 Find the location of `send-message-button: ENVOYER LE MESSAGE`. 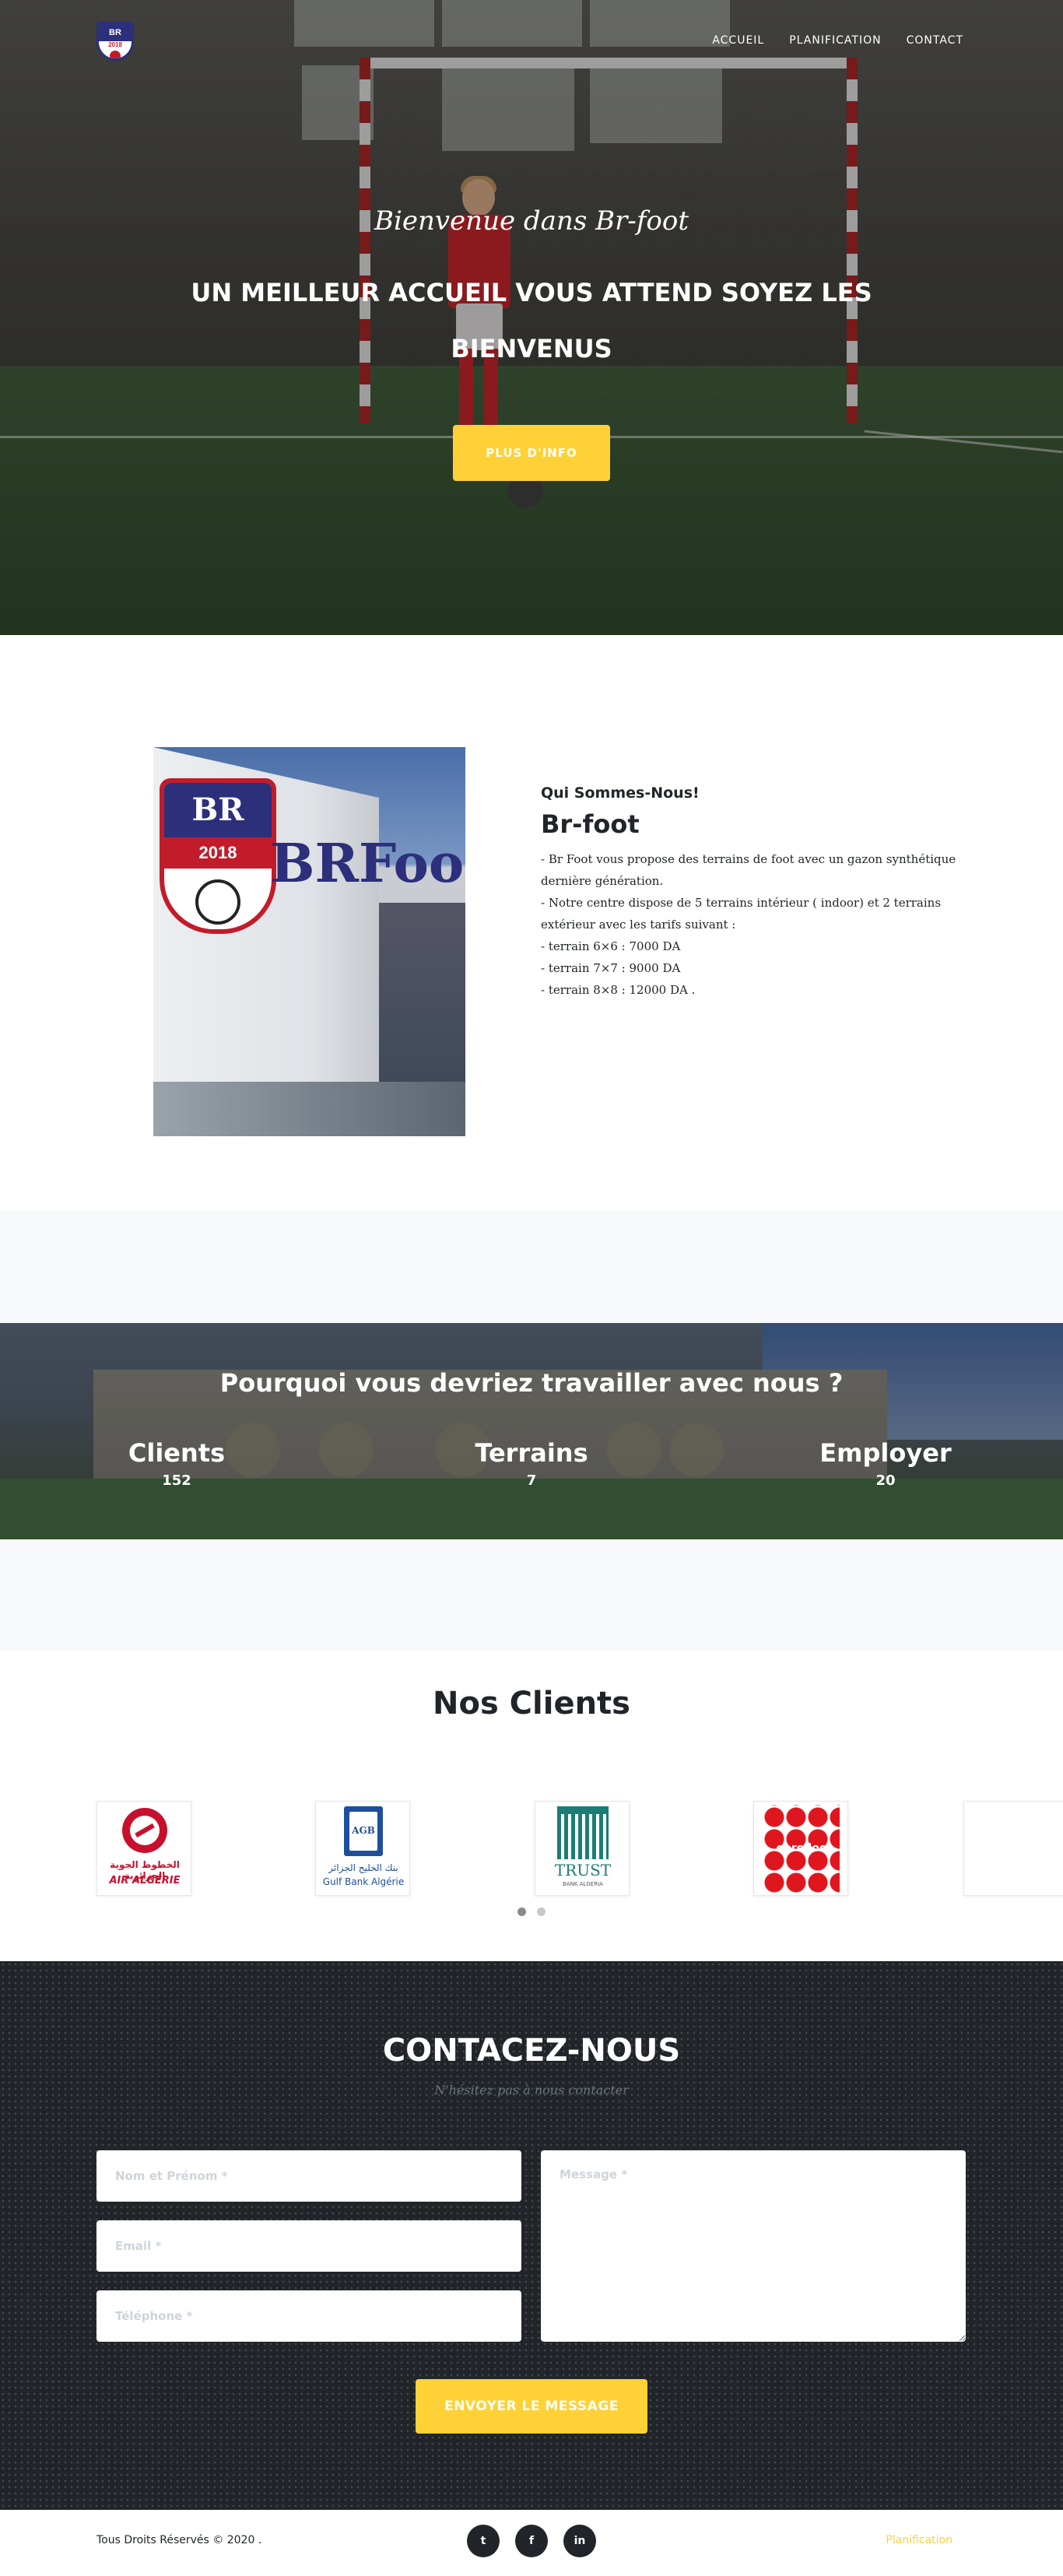

send-message-button: ENVOYER LE MESSAGE is located at coordinates (531, 2407).